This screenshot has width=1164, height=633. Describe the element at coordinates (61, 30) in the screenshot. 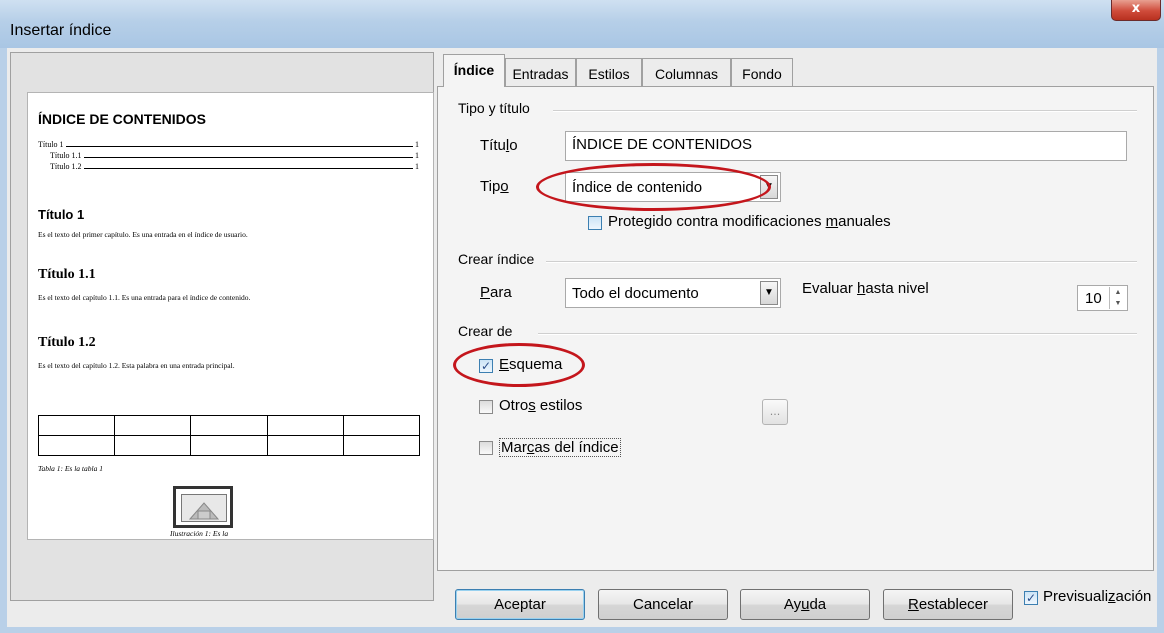

I see `window-title: Insertar índice` at that location.